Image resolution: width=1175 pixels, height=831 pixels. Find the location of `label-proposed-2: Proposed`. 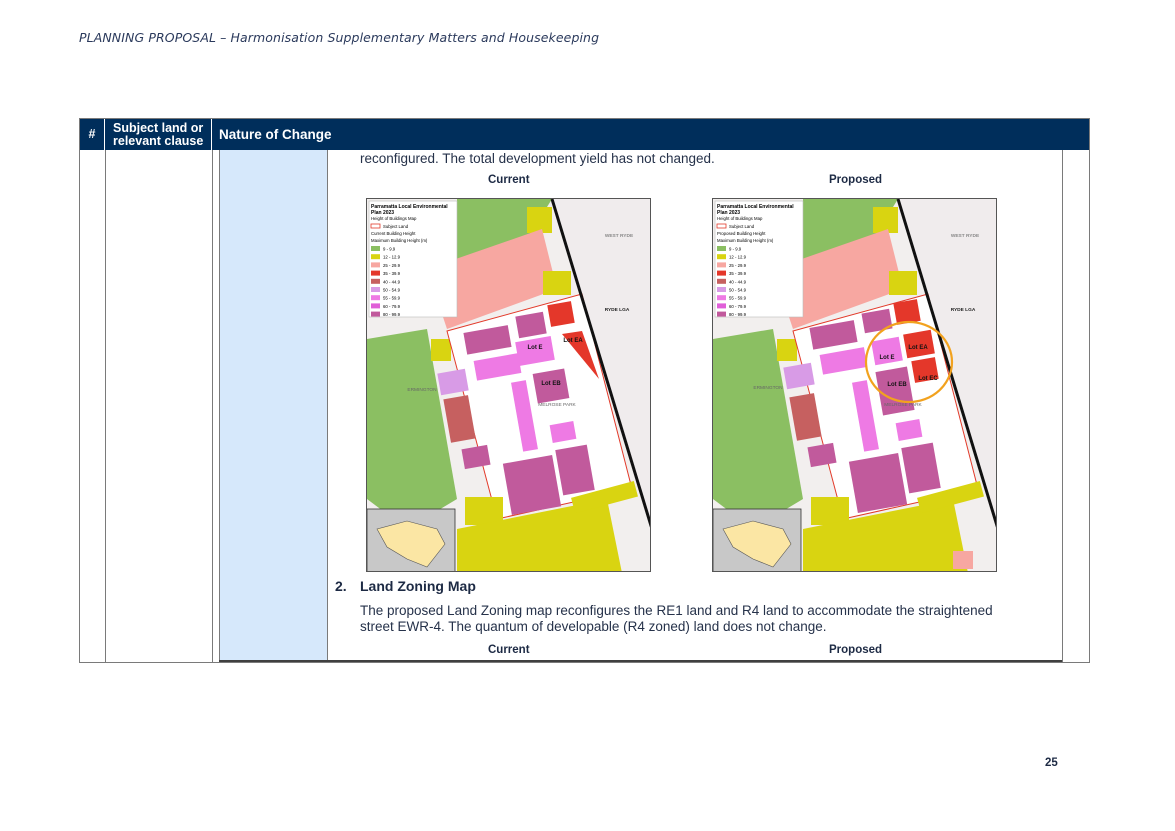

label-proposed-2: Proposed is located at coordinates (856, 650).